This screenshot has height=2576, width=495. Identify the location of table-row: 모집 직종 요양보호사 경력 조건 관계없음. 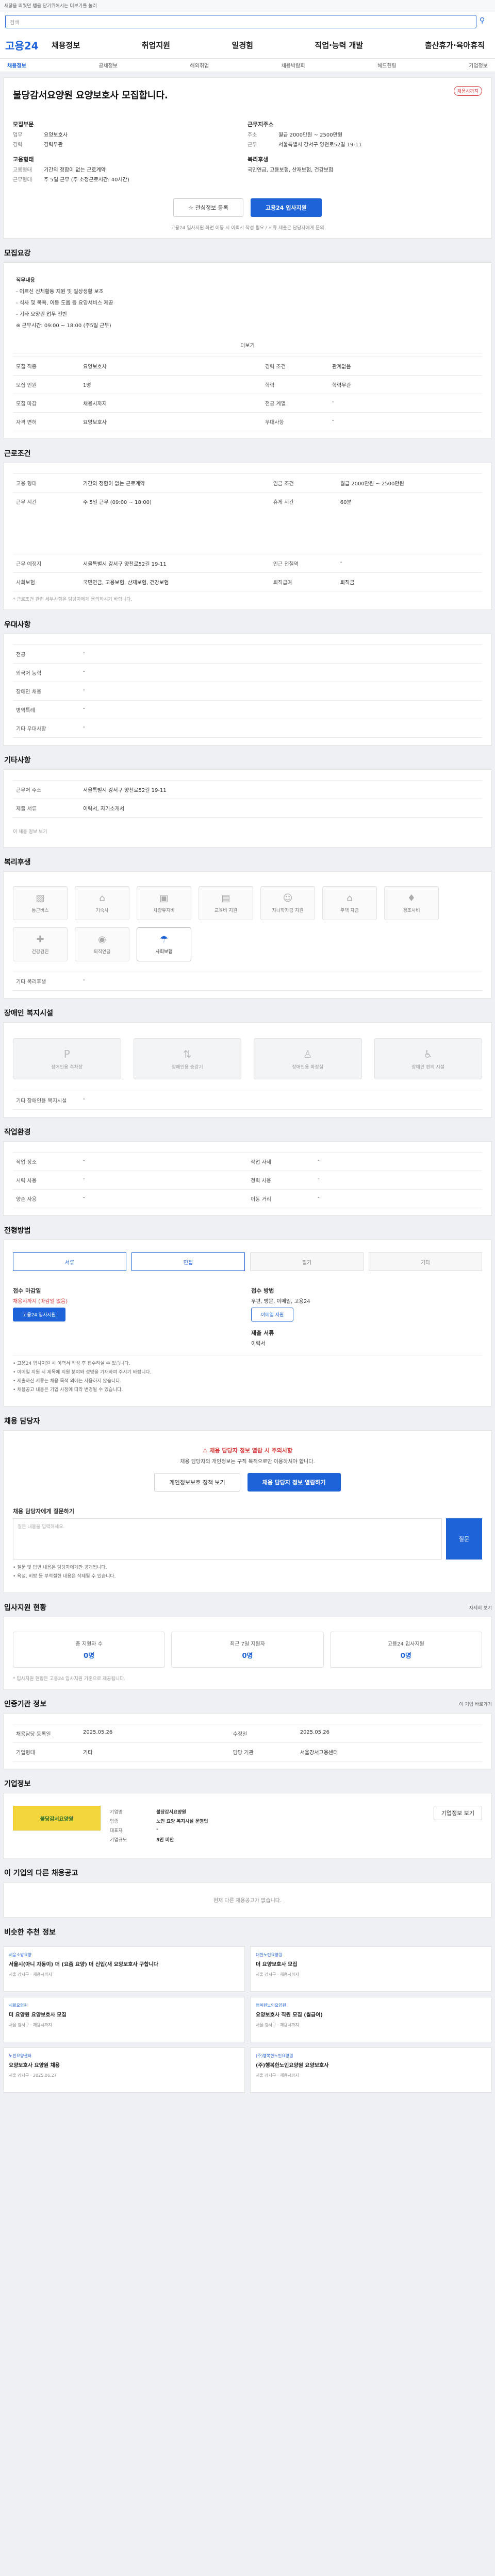
(247, 366).